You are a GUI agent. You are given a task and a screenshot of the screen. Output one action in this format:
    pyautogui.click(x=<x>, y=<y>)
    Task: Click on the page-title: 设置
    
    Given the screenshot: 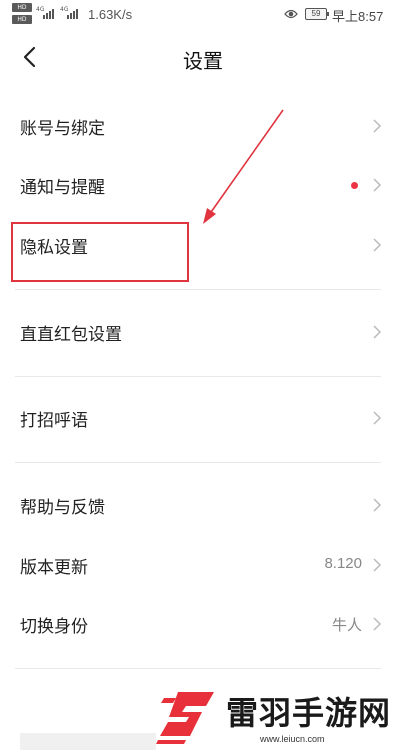 What is the action you would take?
    pyautogui.click(x=203, y=61)
    